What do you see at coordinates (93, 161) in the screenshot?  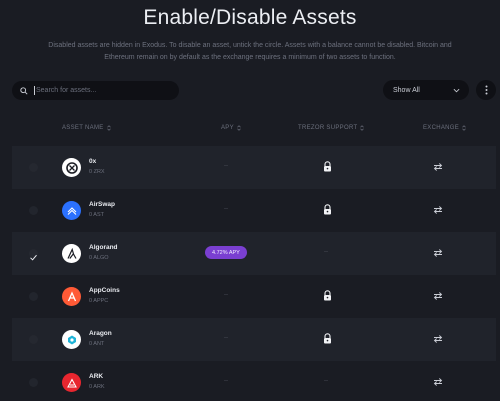 I see `asset-name: 0x` at bounding box center [93, 161].